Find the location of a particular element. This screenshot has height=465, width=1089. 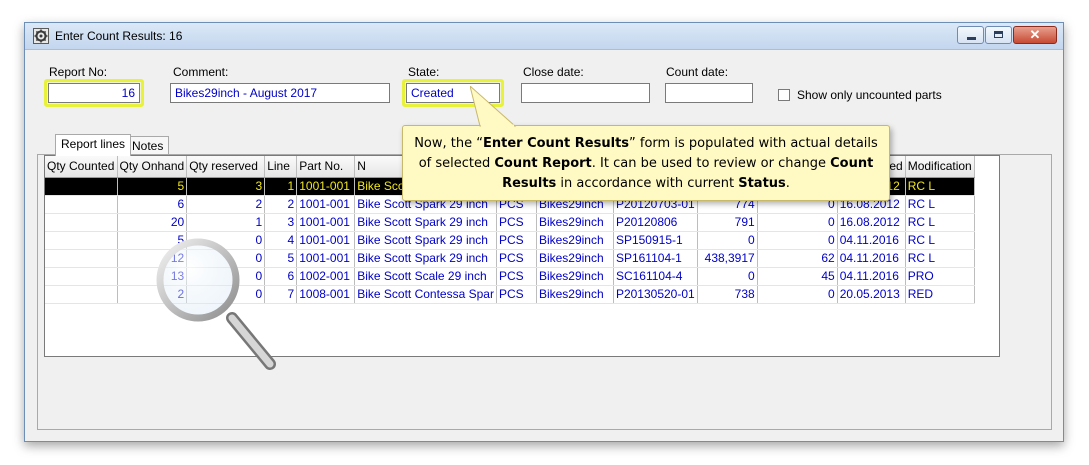

cell-qty-reserved: 1 is located at coordinates (226, 222).